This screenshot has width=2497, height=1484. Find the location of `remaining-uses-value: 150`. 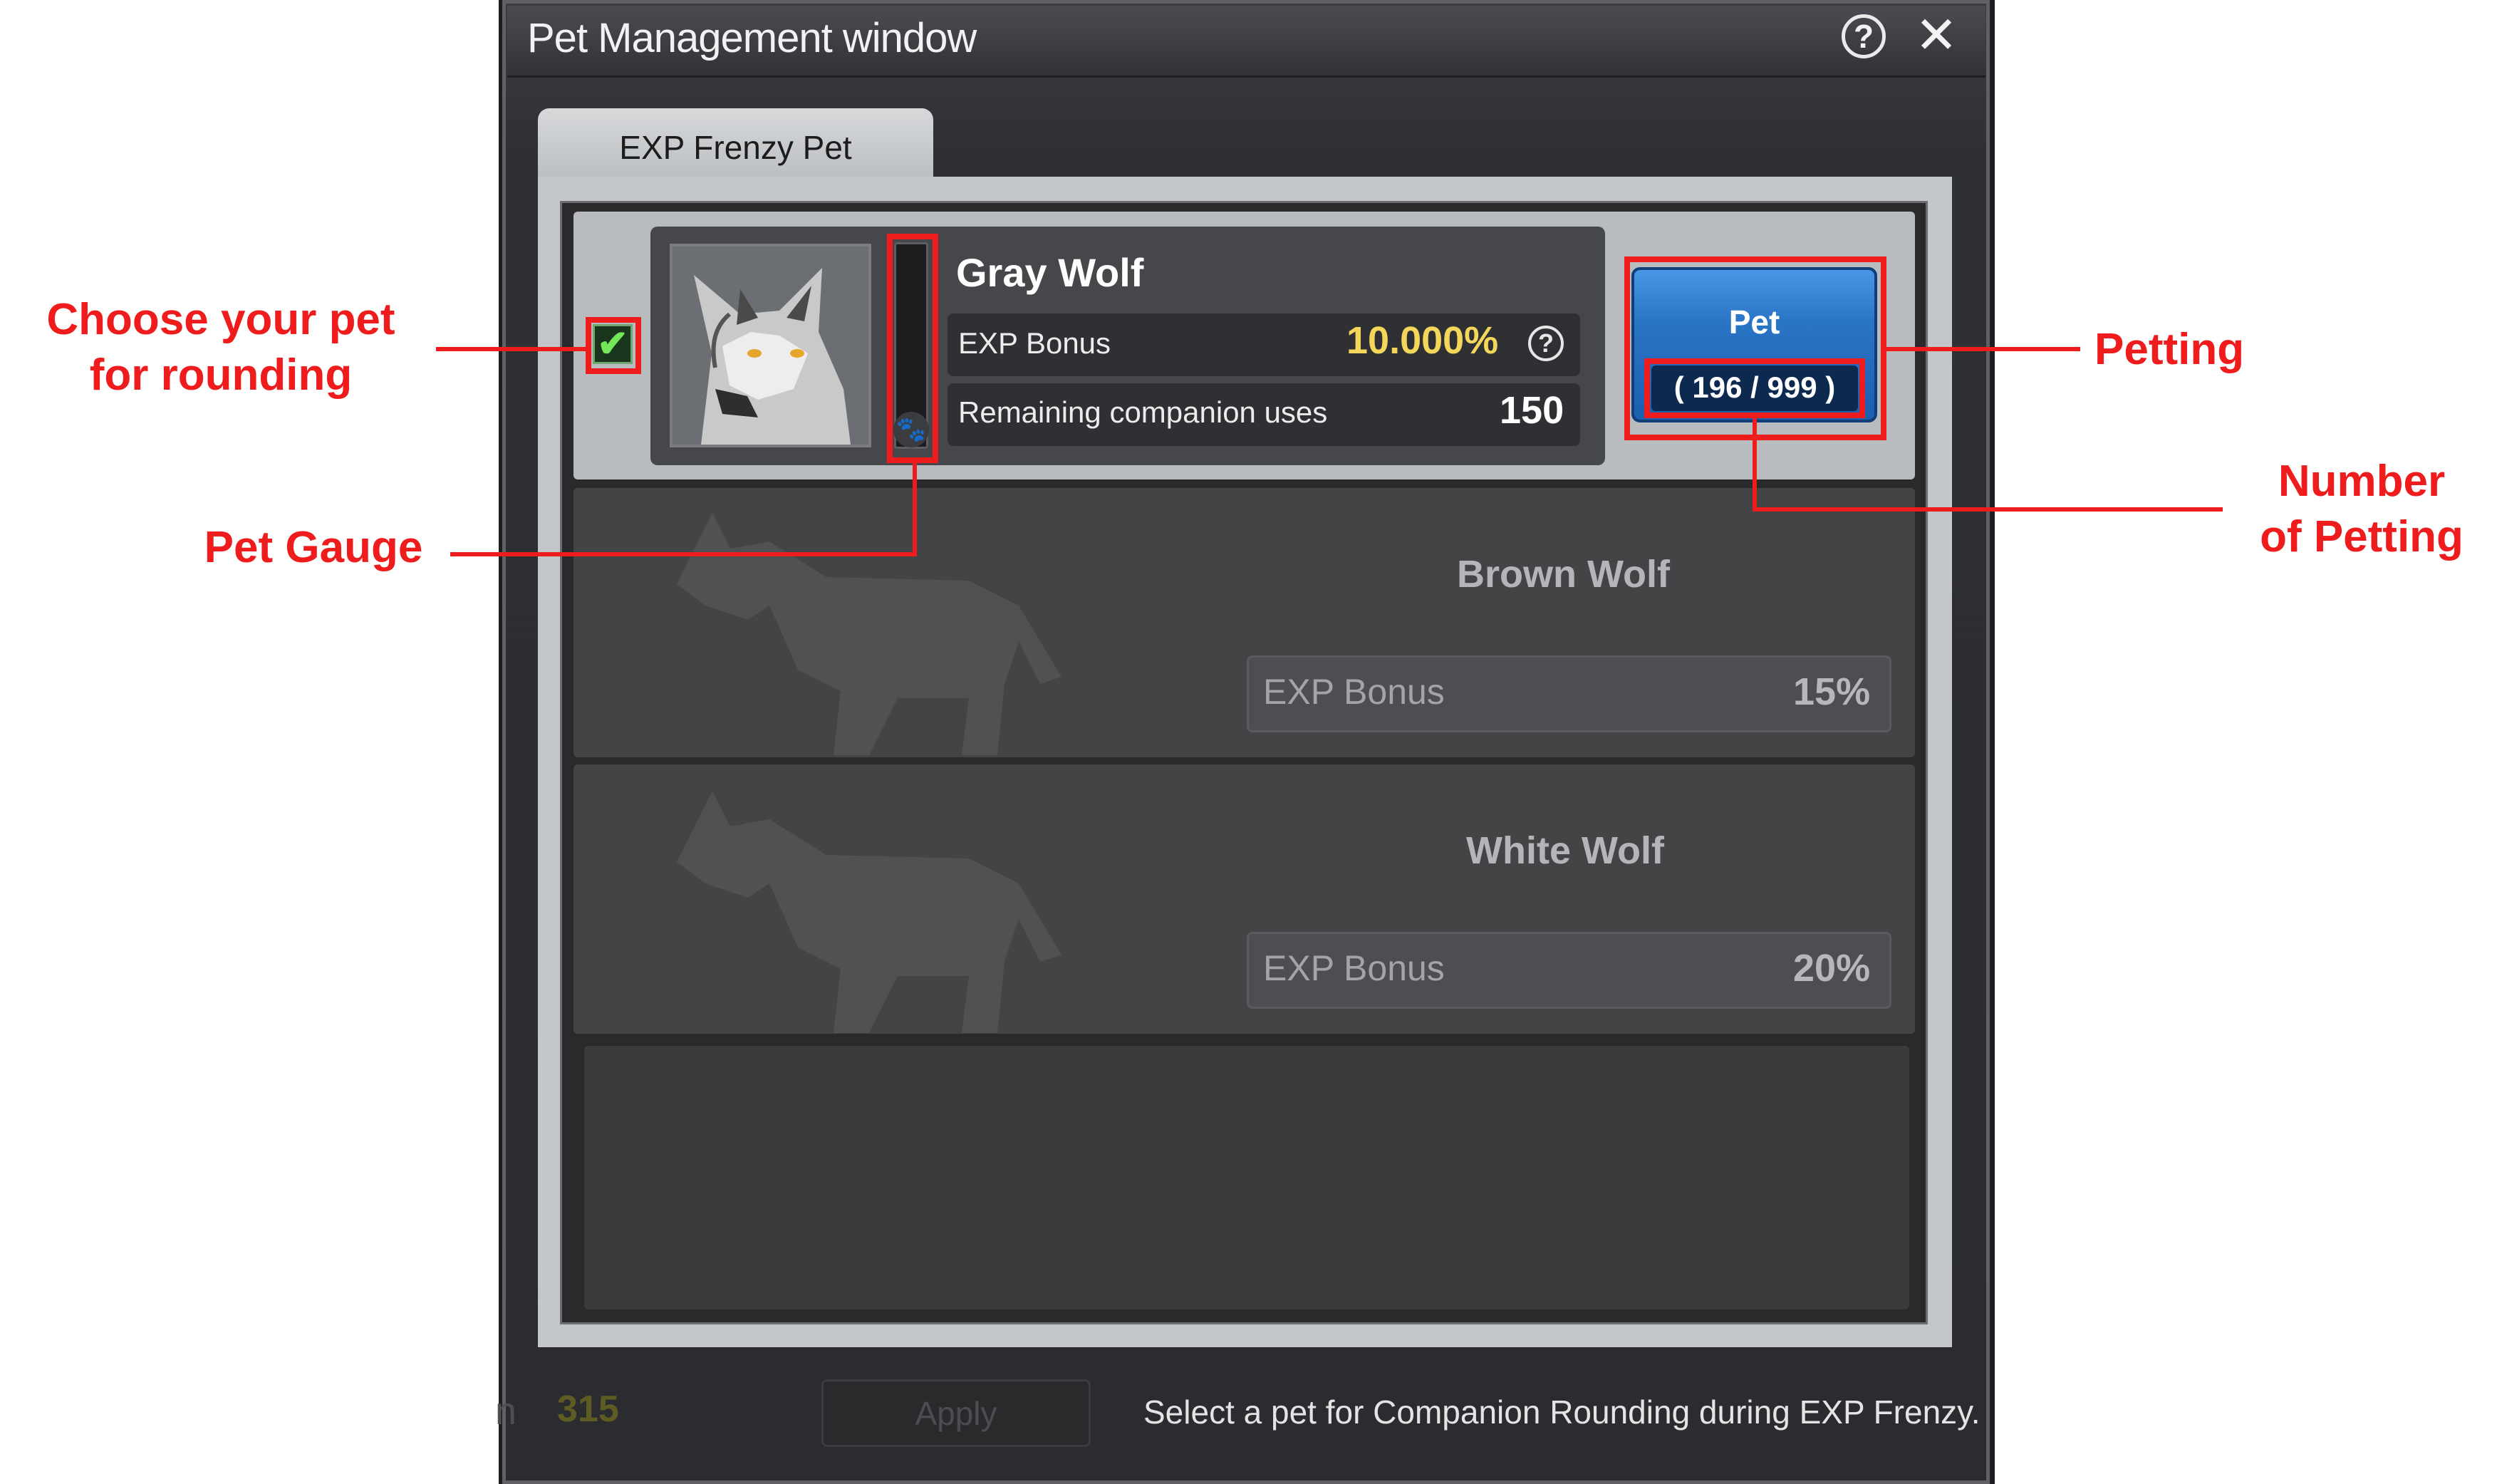

remaining-uses-value: 150 is located at coordinates (1532, 410).